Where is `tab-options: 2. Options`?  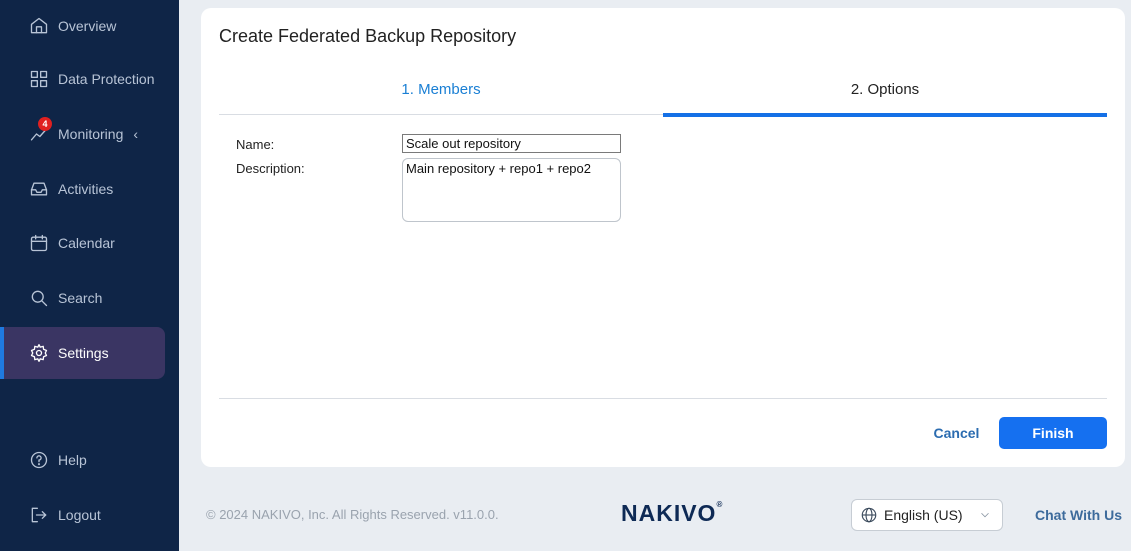
tab-options: 2. Options is located at coordinates (885, 97).